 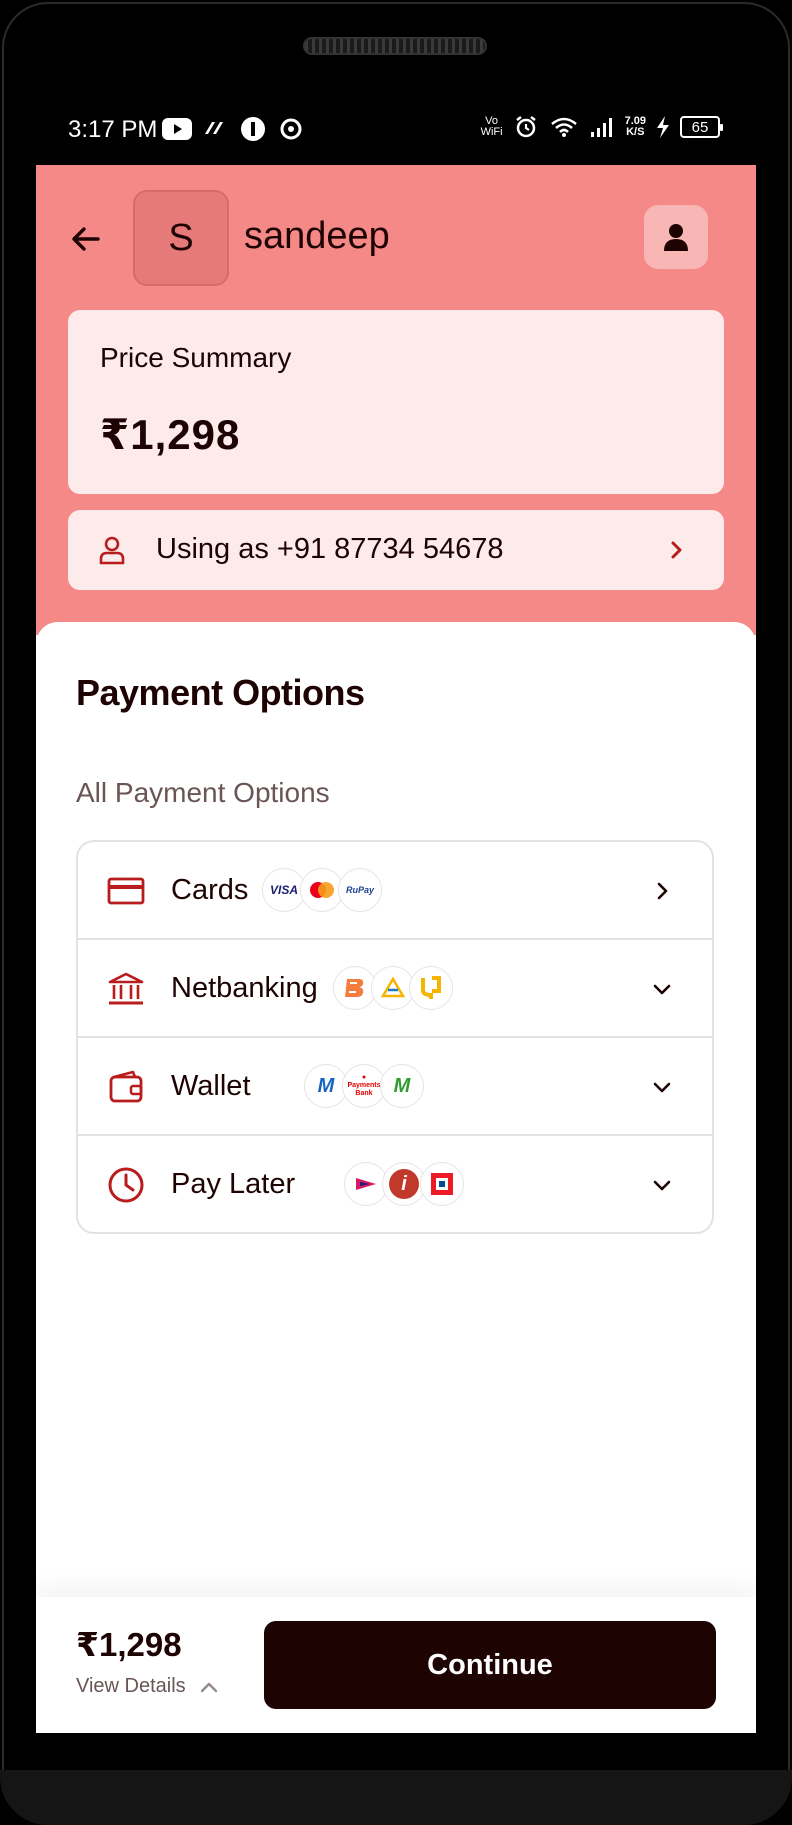 I want to click on back-button, so click(x=86, y=239).